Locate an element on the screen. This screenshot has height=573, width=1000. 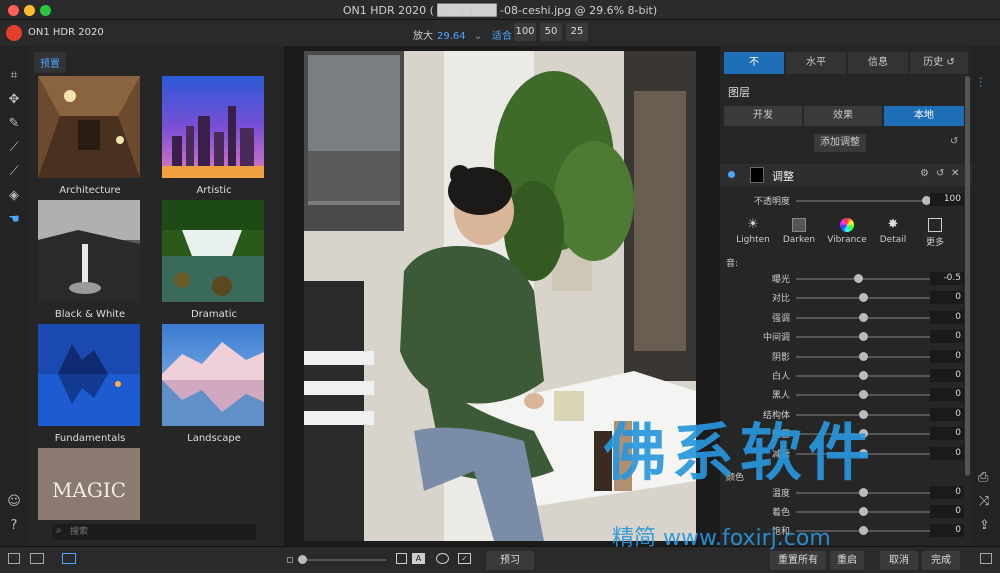
eraser-tool-icon: ◈ is located at coordinates (14, 196).